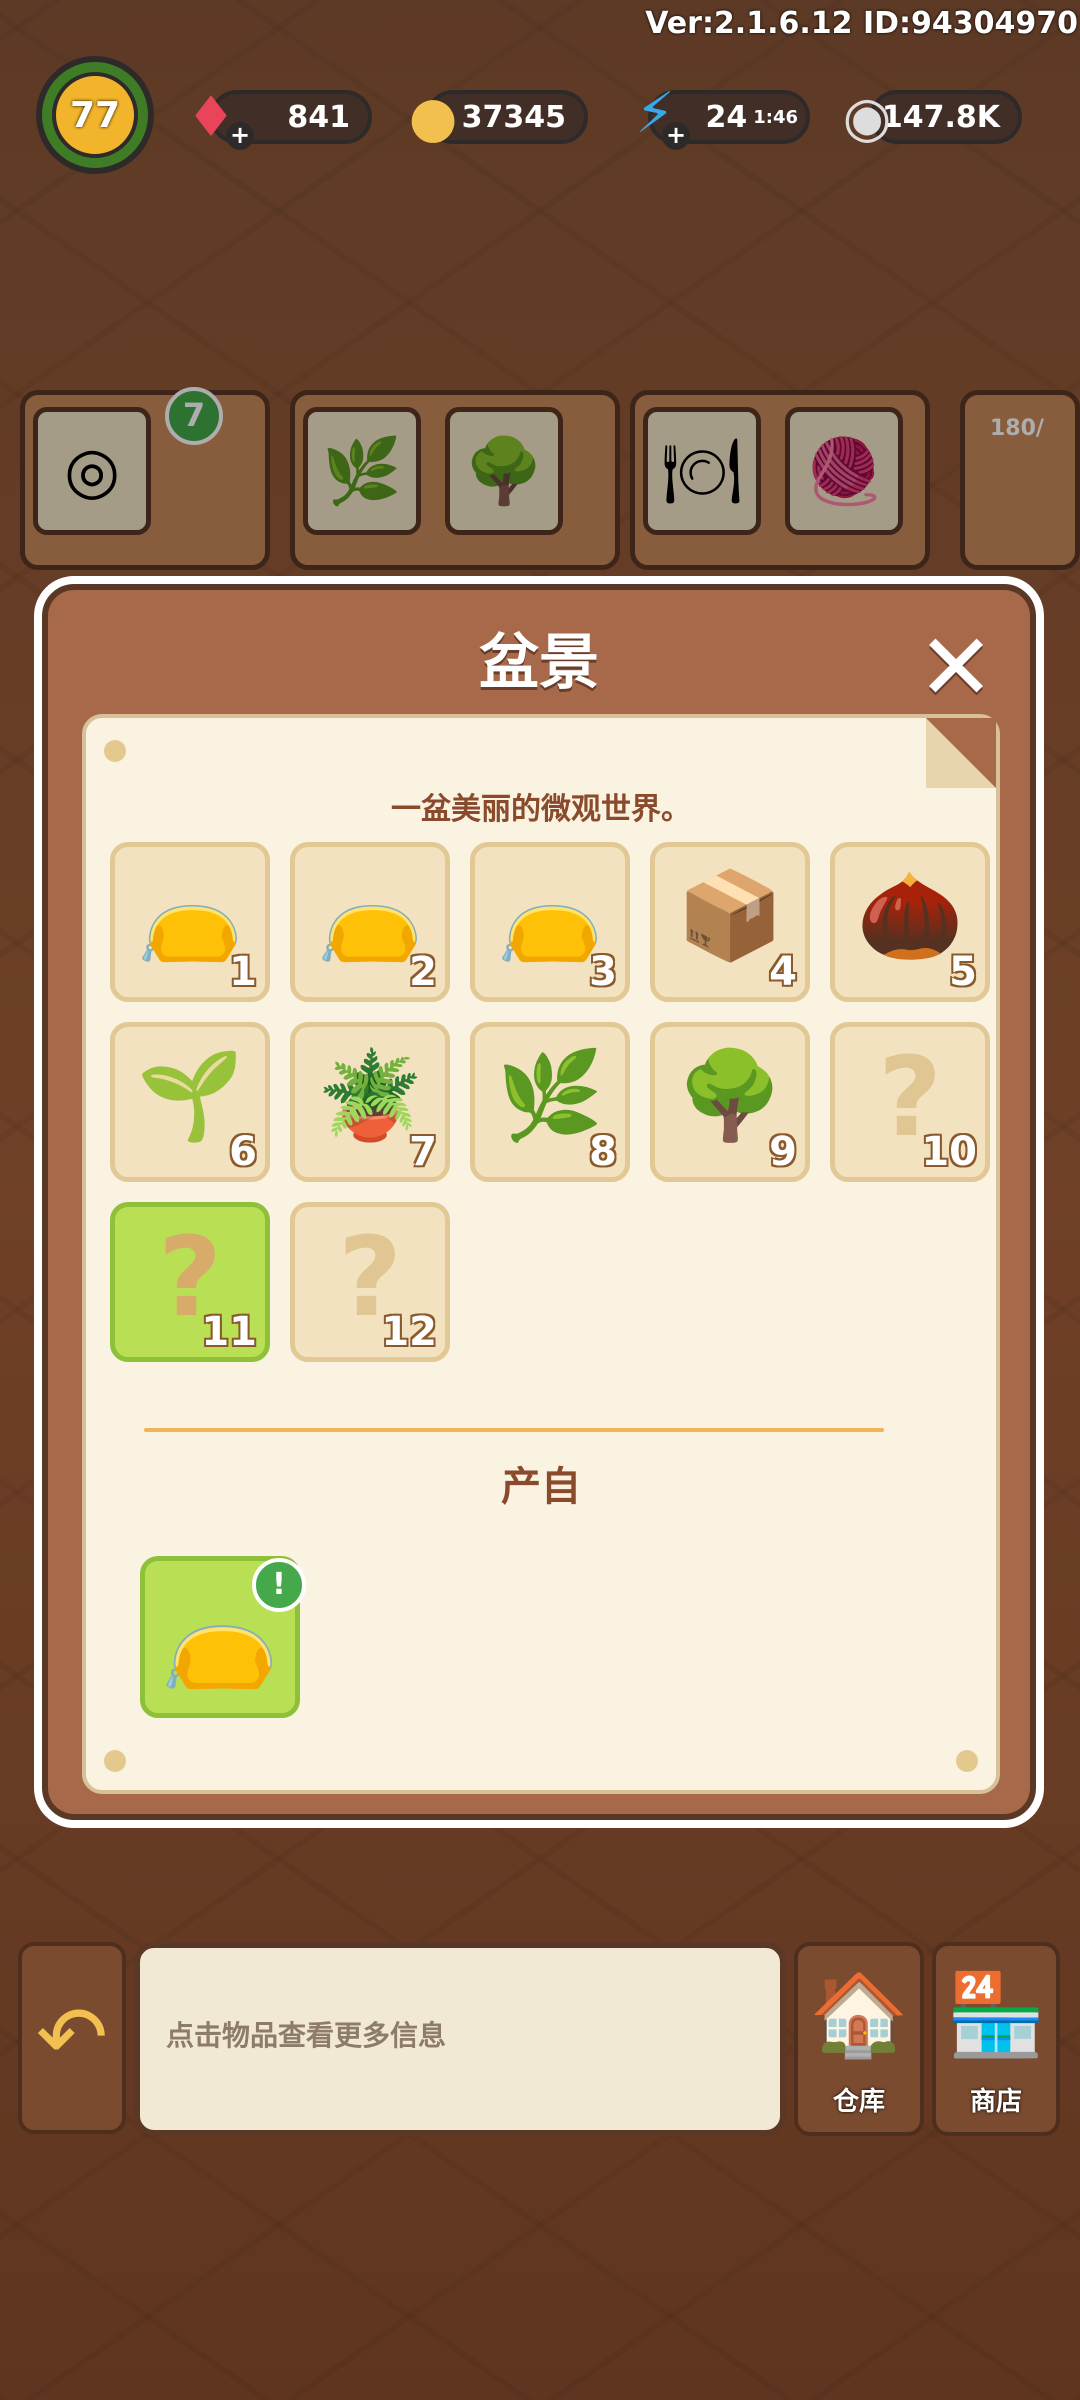 This screenshot has height=2400, width=1080. What do you see at coordinates (550, 1102) in the screenshot?
I see `evolution-item-8: 🌿 8` at bounding box center [550, 1102].